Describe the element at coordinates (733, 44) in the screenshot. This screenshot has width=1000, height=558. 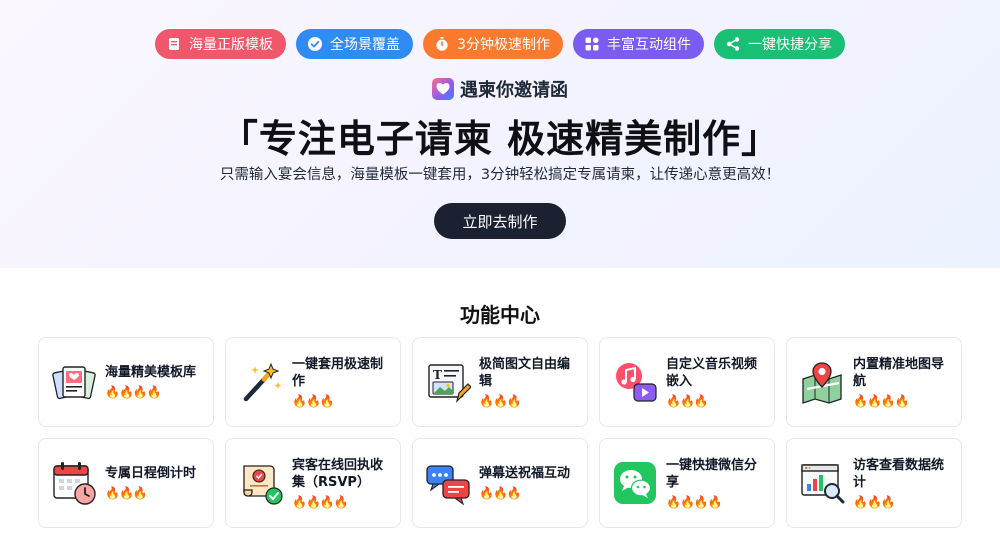
I see `share-icon` at that location.